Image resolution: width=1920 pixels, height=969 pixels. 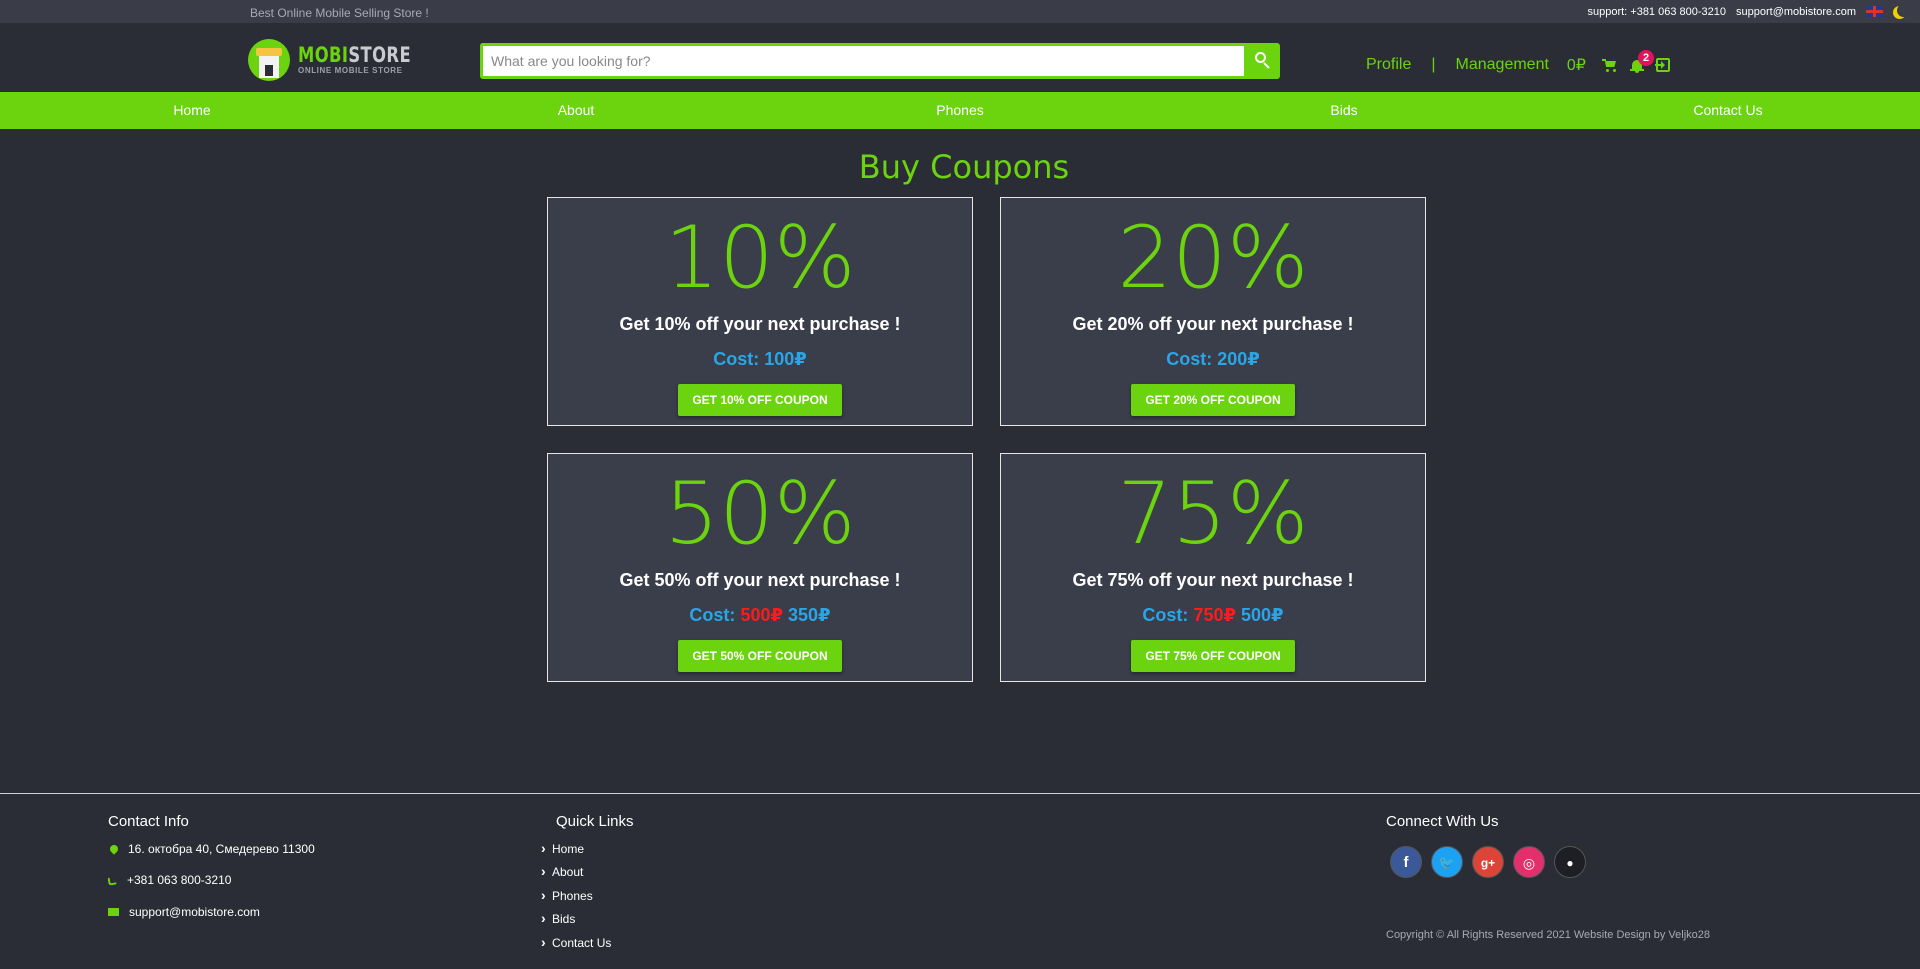 I want to click on wallet-balance: 0₽, so click(x=1576, y=65).